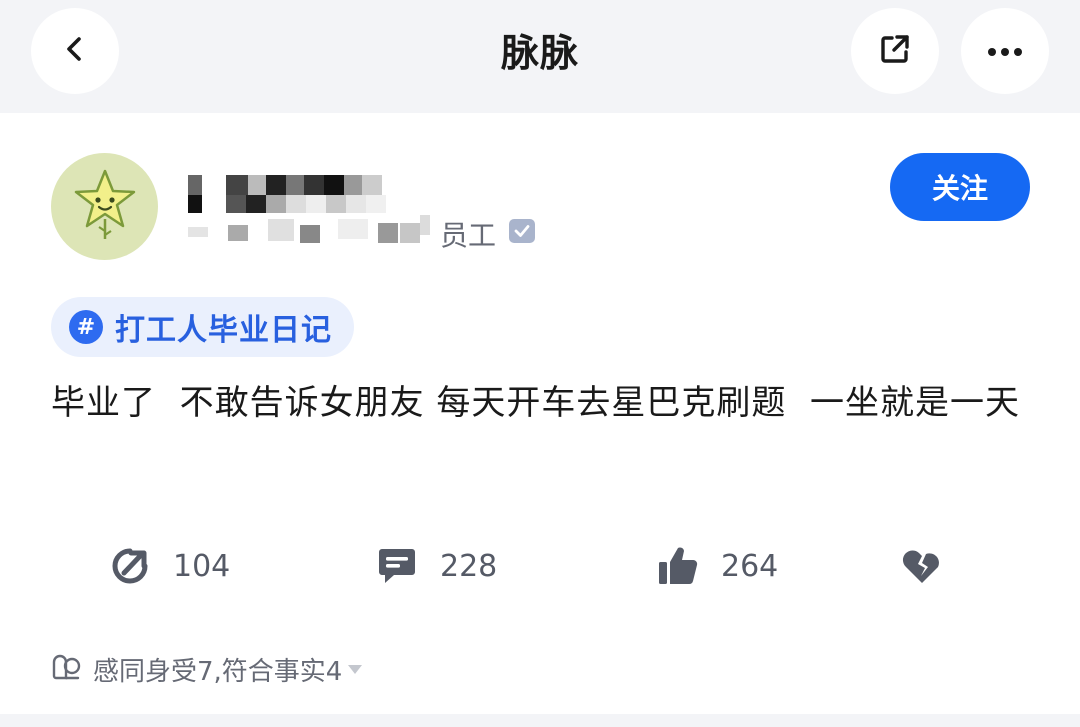 Image resolution: width=1080 pixels, height=727 pixels. Describe the element at coordinates (223, 330) in the screenshot. I see `topic-label: 打工人毕业日记` at that location.